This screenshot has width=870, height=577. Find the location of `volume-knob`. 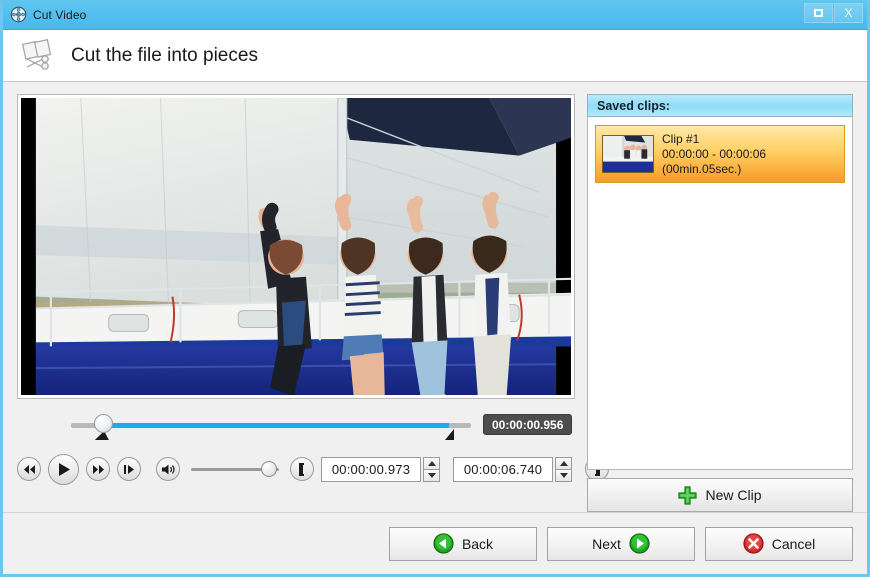

volume-knob is located at coordinates (269, 469).